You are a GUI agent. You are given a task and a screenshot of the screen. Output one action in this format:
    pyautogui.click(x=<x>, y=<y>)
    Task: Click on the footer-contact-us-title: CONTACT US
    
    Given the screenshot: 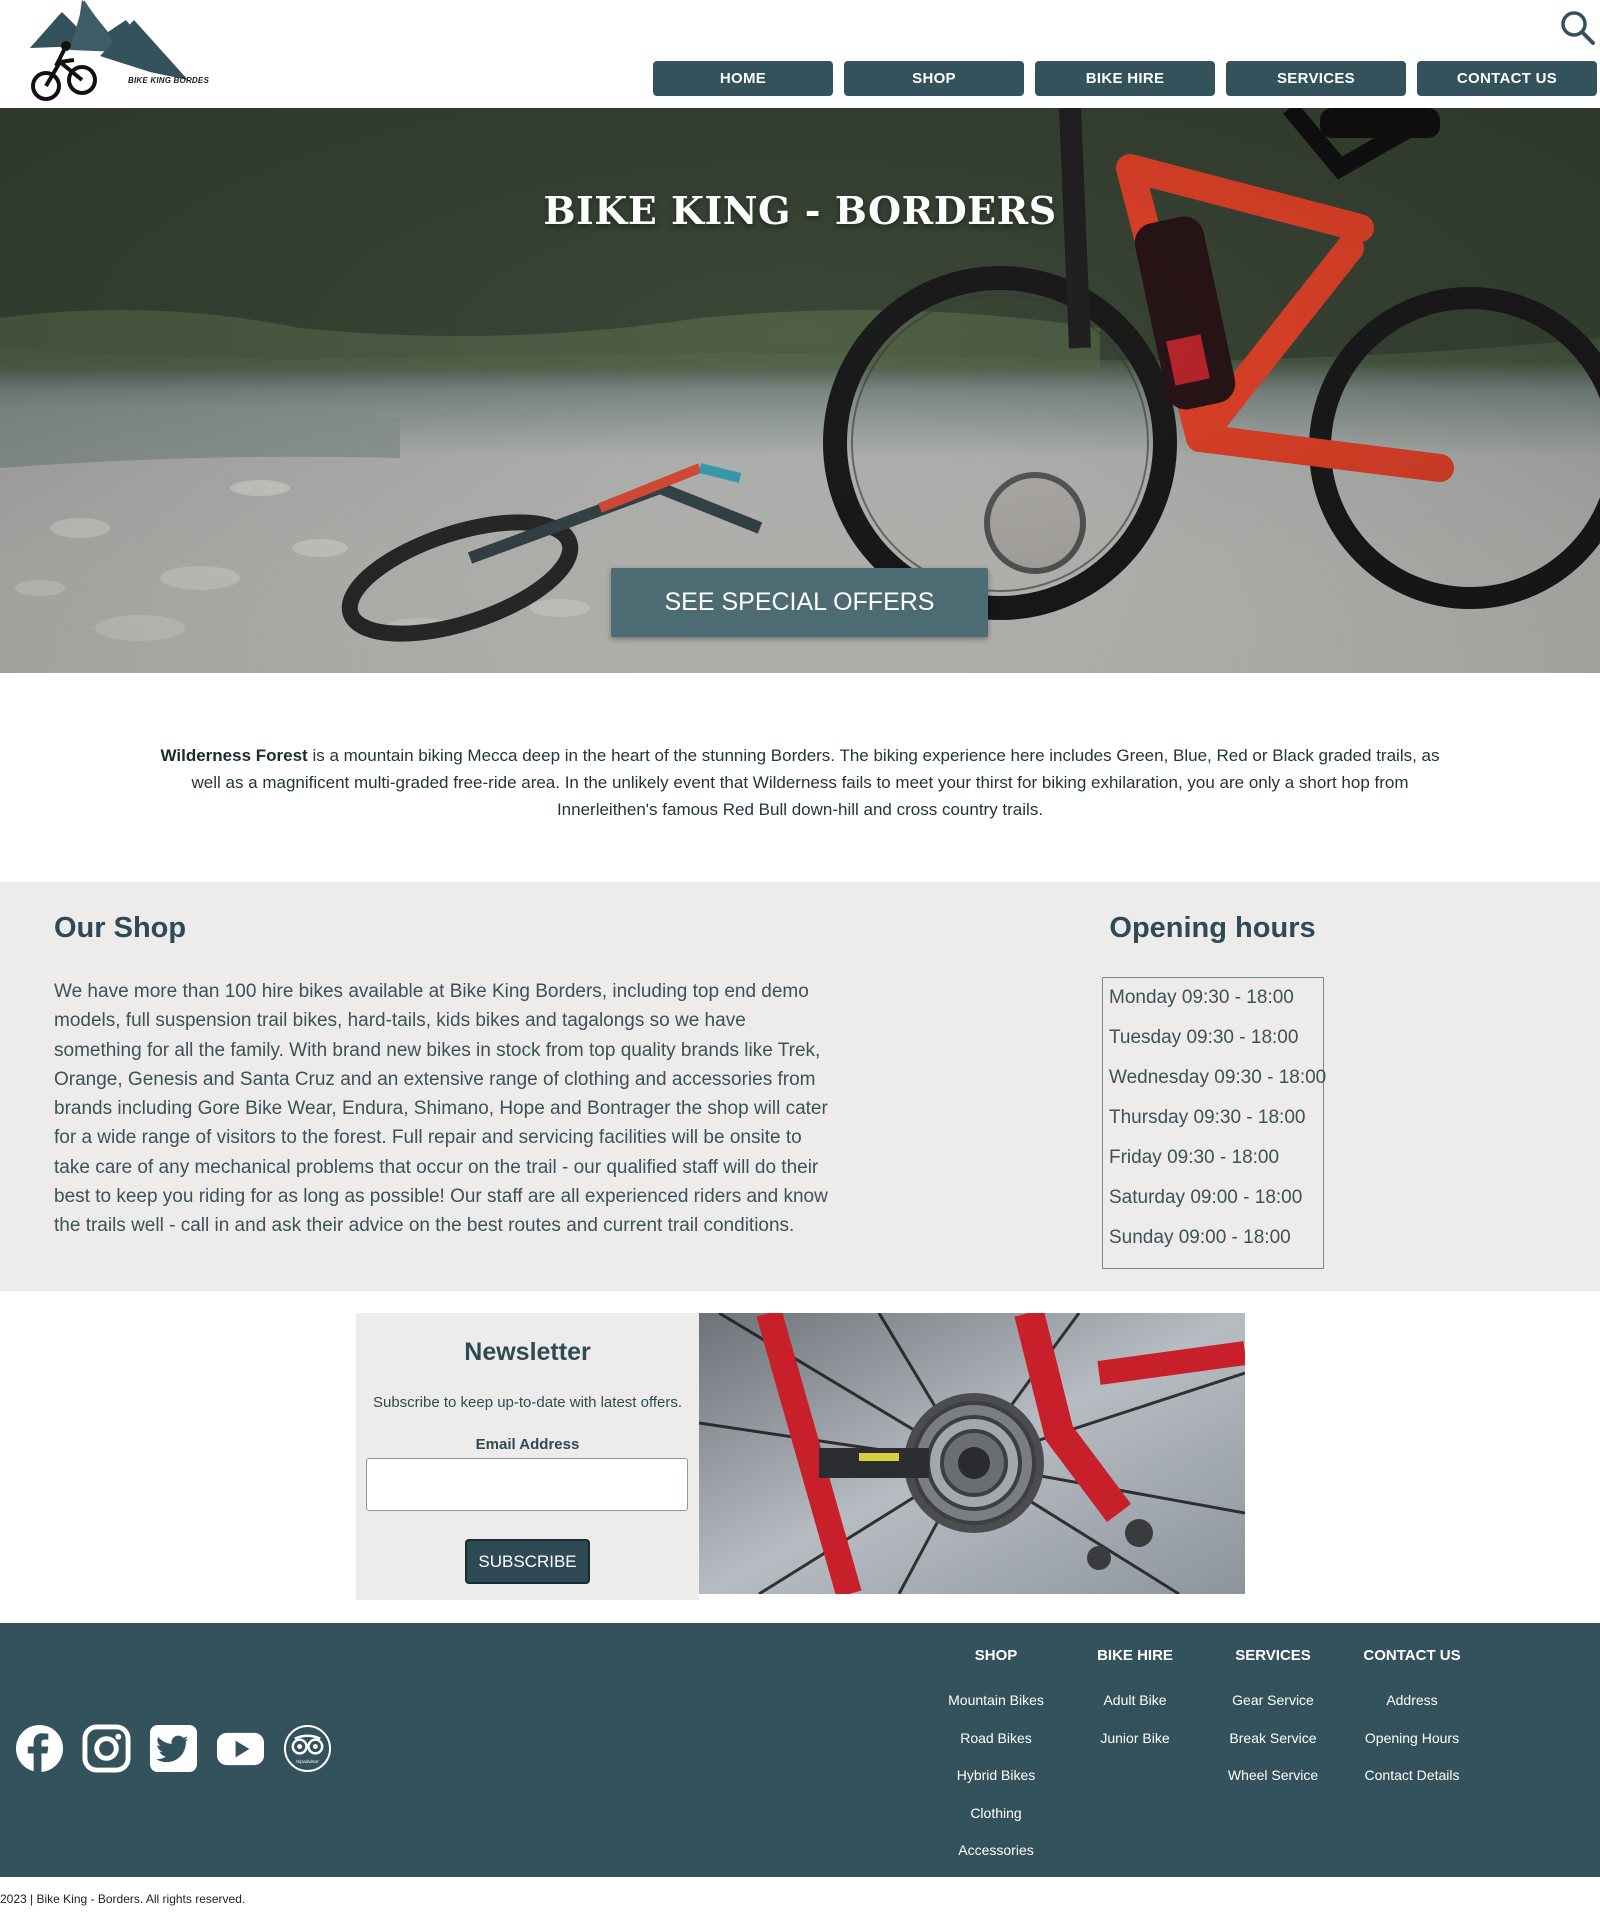 What is the action you would take?
    pyautogui.click(x=1412, y=1669)
    